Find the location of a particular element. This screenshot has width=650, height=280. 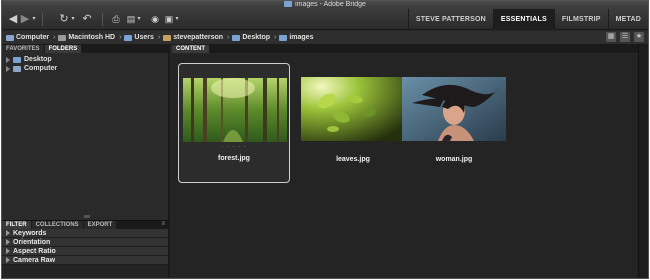

star-icon: ★ is located at coordinates (639, 37).